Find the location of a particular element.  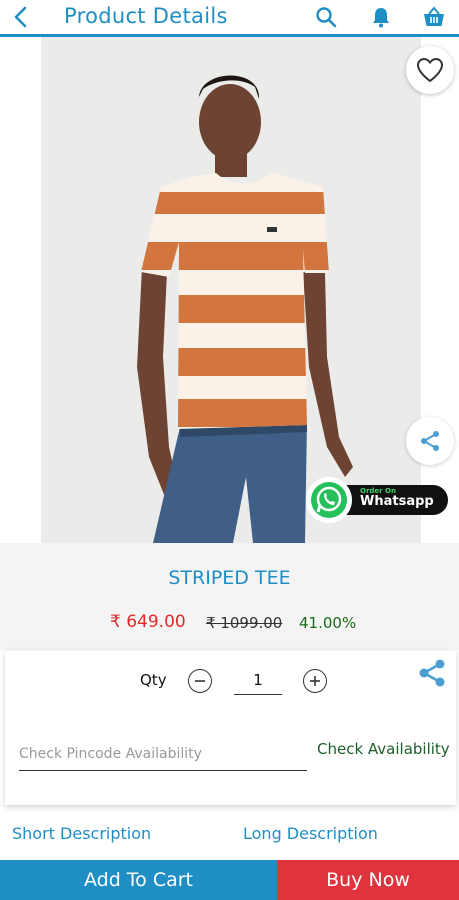

qty-decrease-button is located at coordinates (200, 681).